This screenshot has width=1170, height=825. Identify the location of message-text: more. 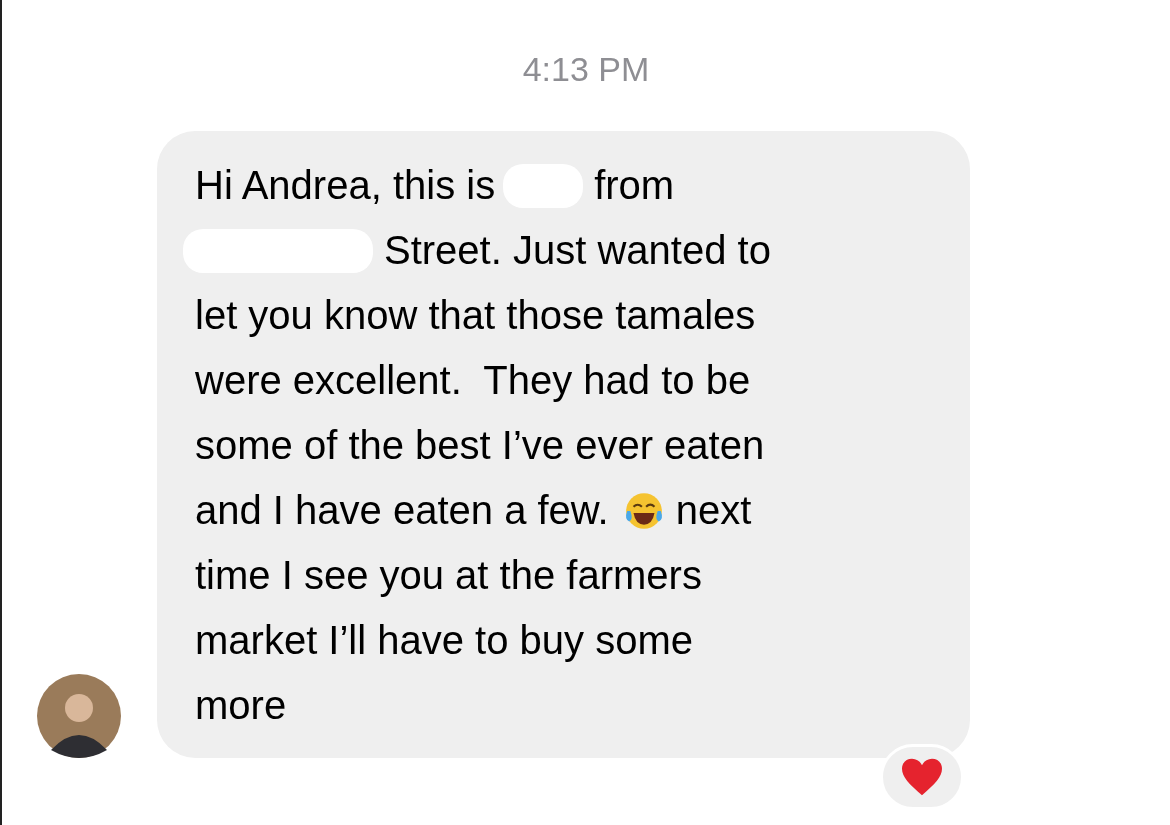
(241, 705).